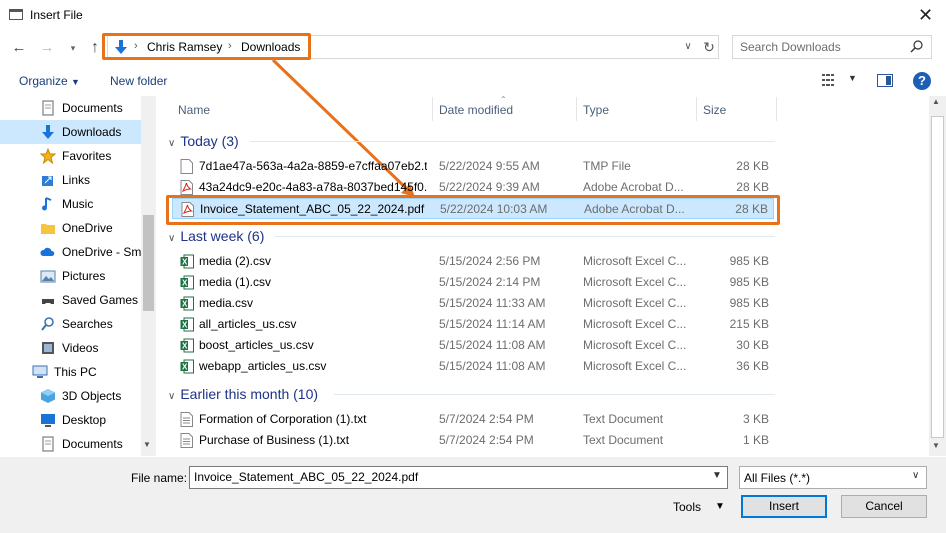 The image size is (946, 533). I want to click on group-header-earlier-this-month: ∨ Earlier this month (10), so click(243, 394).